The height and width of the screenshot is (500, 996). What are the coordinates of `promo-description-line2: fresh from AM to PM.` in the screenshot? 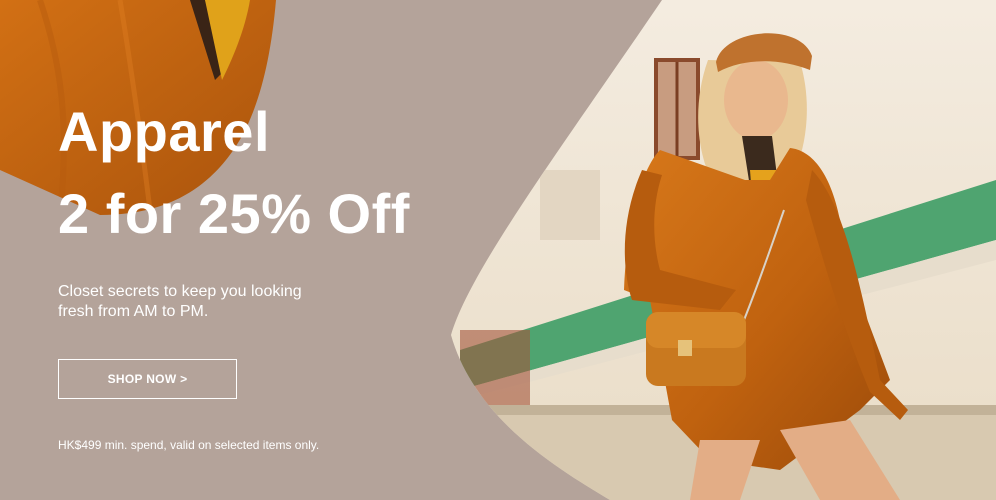 It's located at (133, 311).